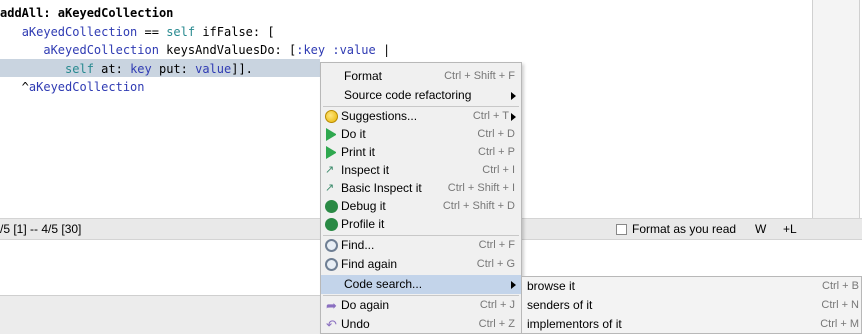  Describe the element at coordinates (235, 31) in the screenshot. I see `code-token: ifFalse: [` at that location.